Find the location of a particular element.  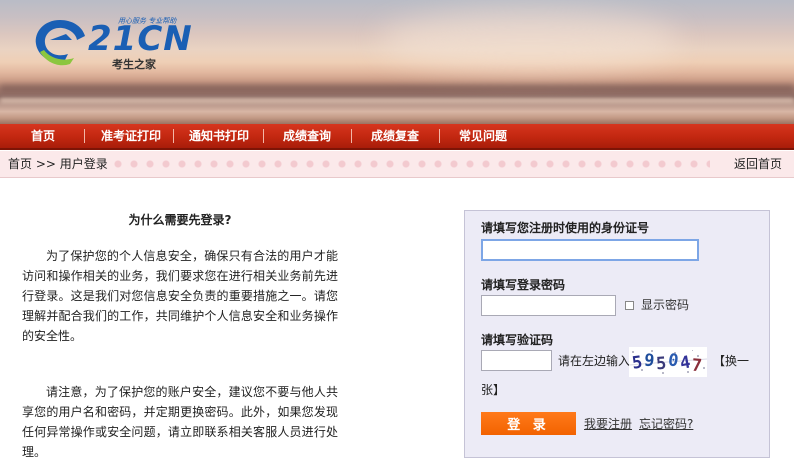

captcha-noise: 5 9 5 0 4 7 is located at coordinates (668, 363).